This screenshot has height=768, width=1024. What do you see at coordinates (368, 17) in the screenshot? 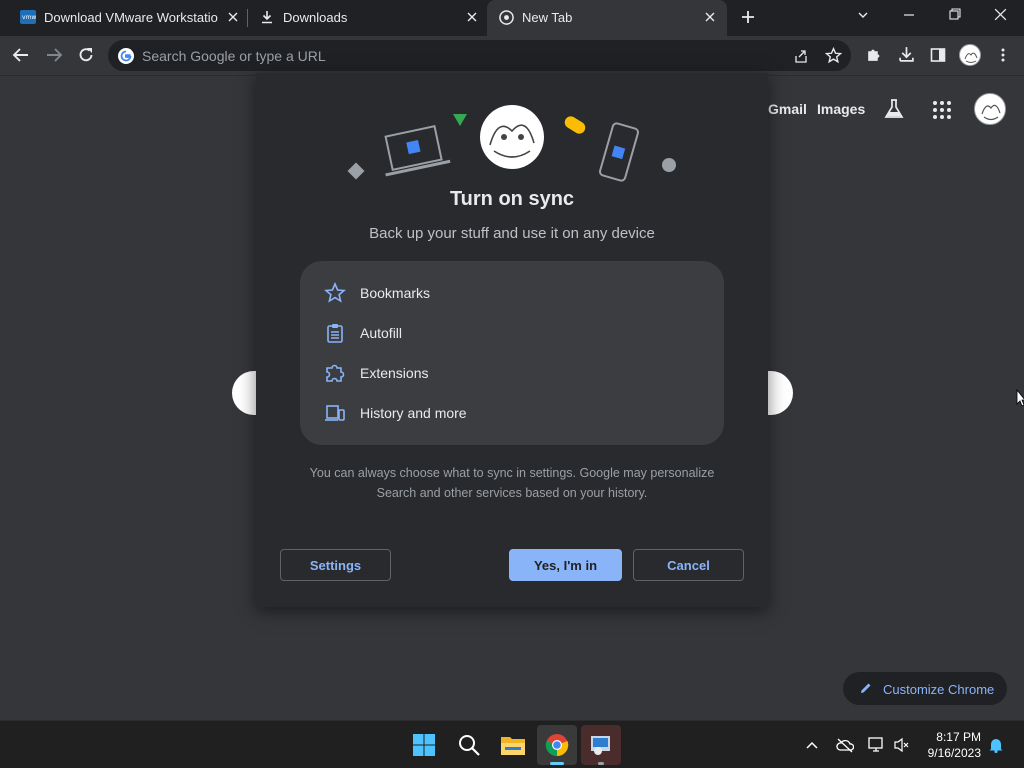
I see `tab-downloads: Downloads` at bounding box center [368, 17].